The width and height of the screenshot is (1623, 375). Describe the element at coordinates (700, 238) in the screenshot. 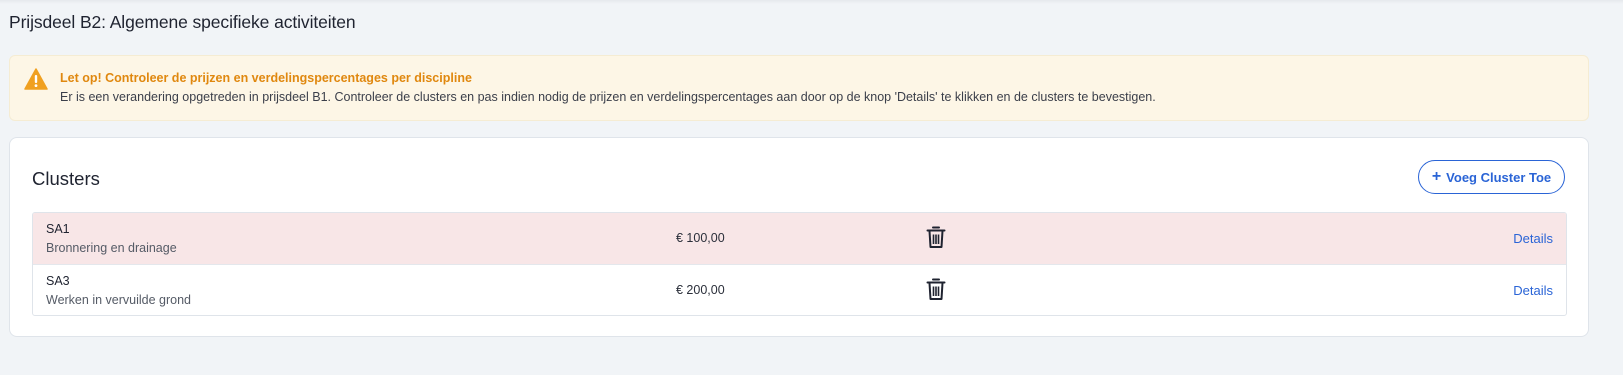

I see `cluster-price: € 100,00` at that location.